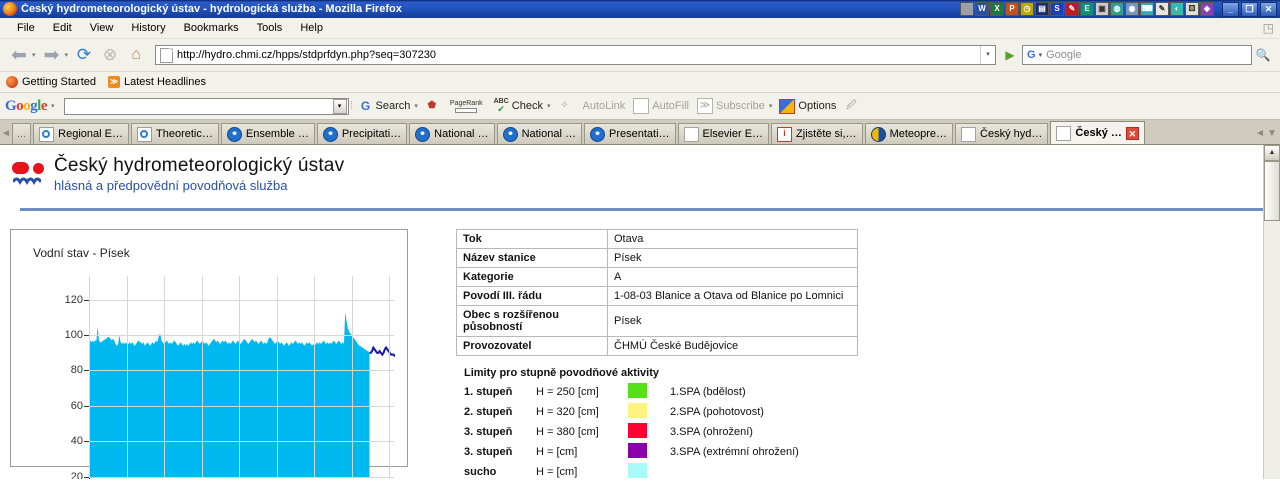 The width and height of the screenshot is (1280, 500). Describe the element at coordinates (102, 28) in the screenshot. I see `menu-view: View` at that location.